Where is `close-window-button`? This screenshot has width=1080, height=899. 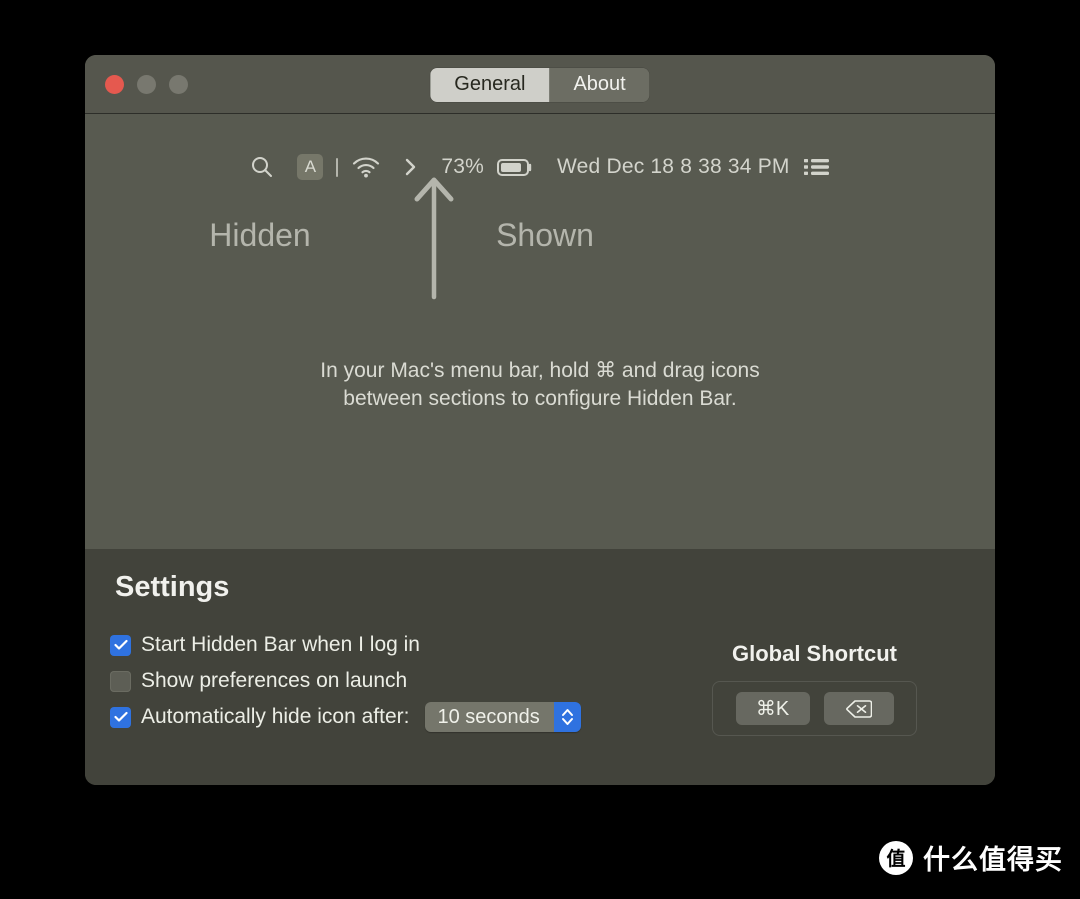 close-window-button is located at coordinates (114, 84).